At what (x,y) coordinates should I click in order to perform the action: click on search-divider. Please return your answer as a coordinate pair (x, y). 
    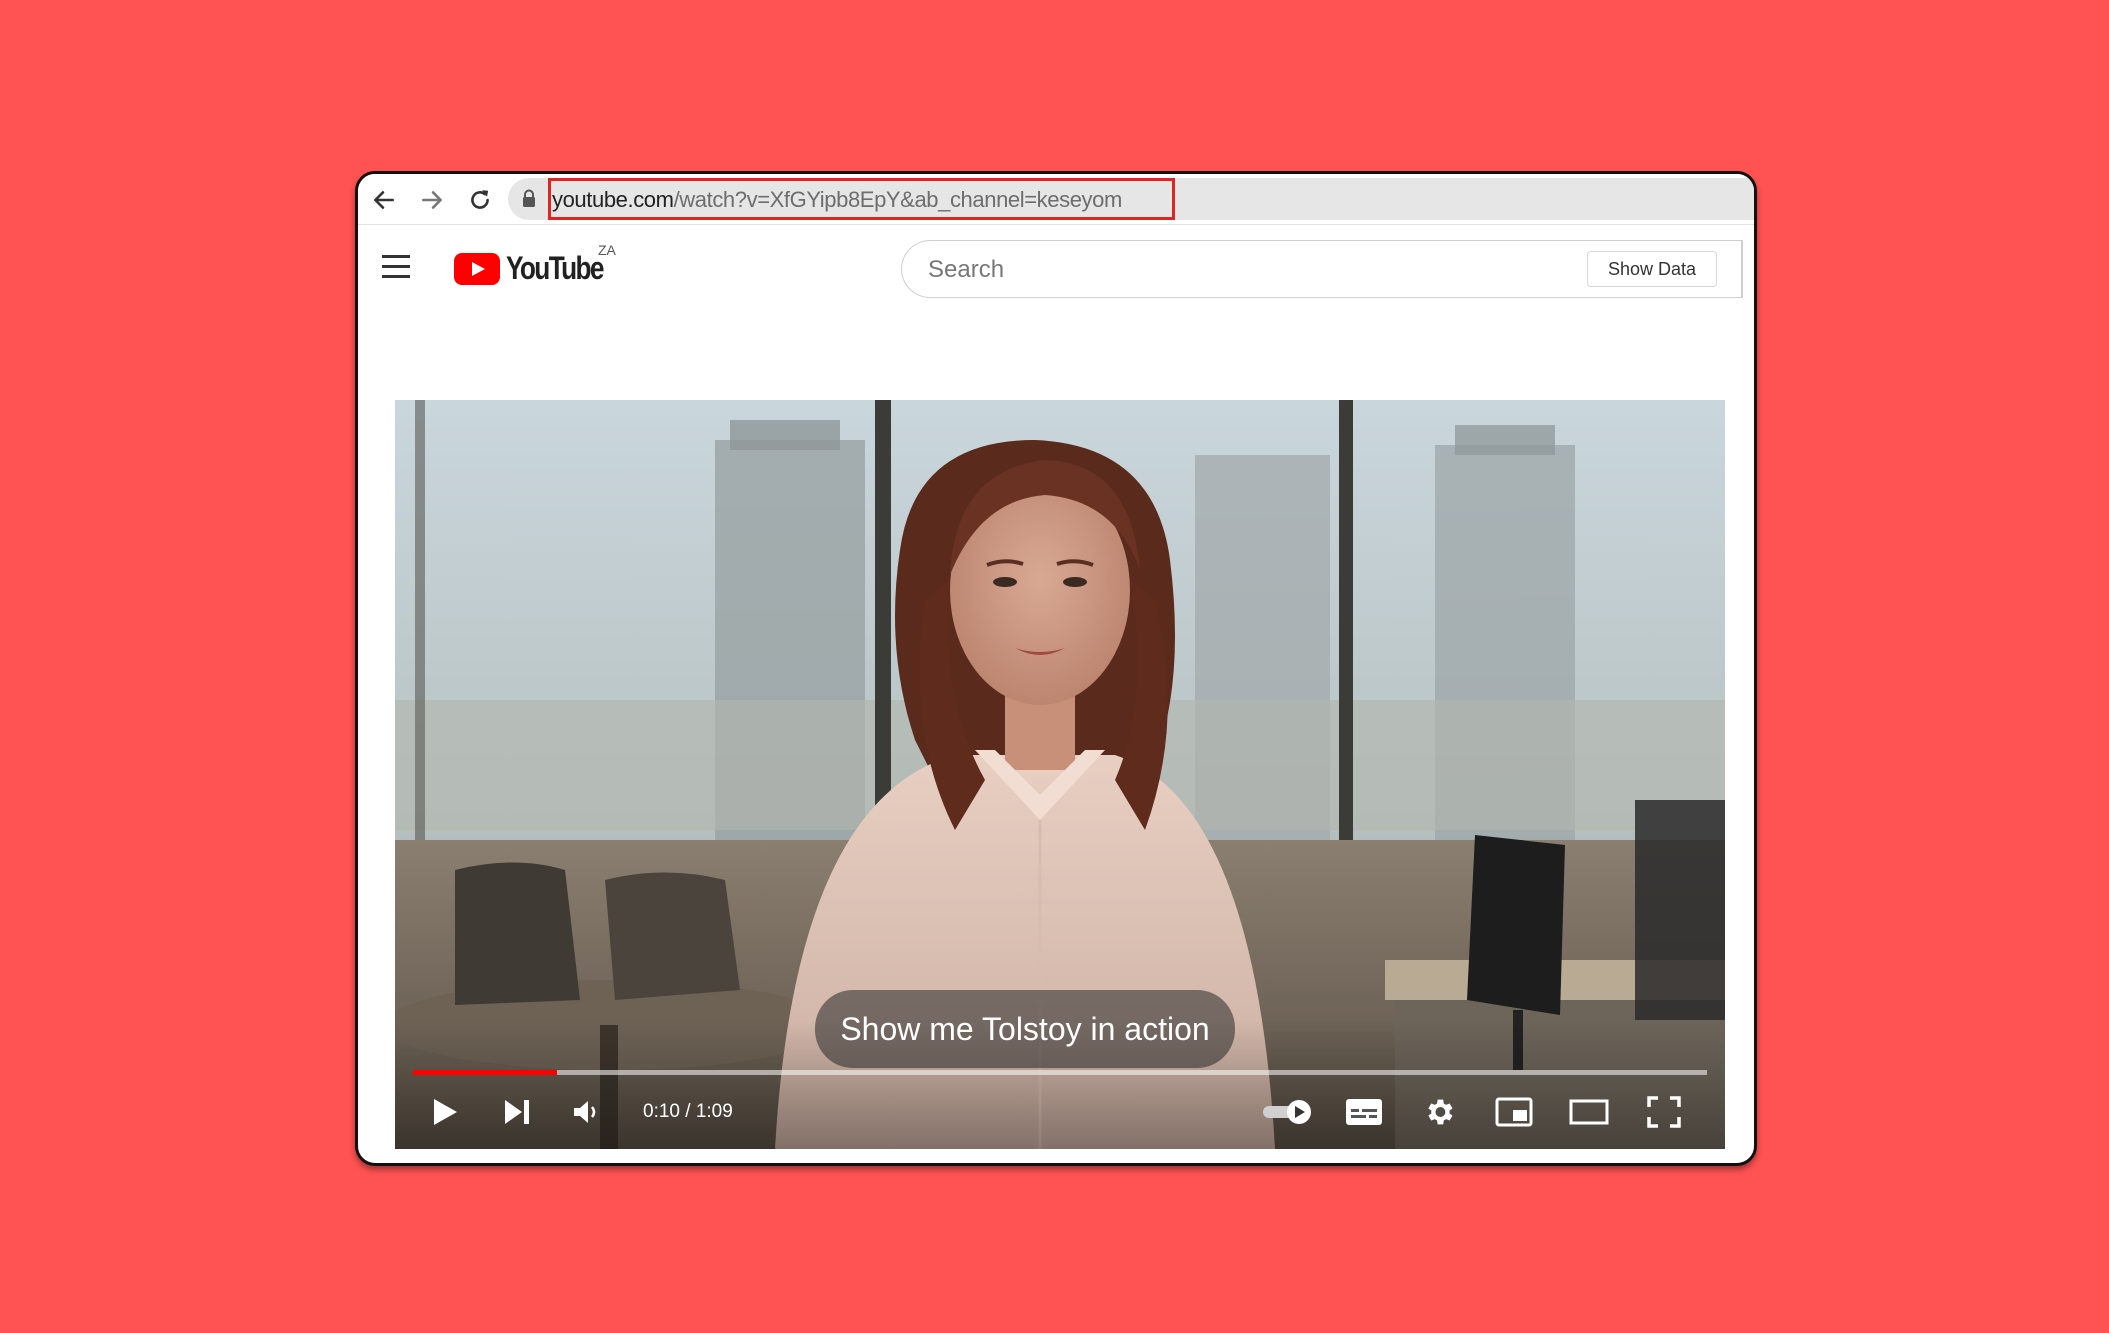
    Looking at the image, I should click on (1742, 269).